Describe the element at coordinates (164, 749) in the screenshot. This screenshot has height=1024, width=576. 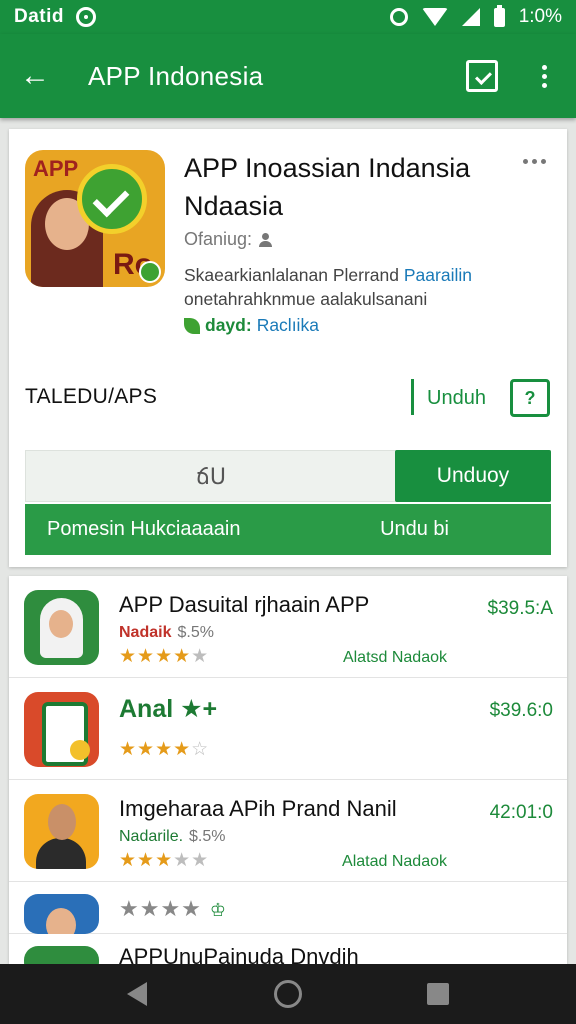
I see `star-rating: ★★★★☆` at that location.